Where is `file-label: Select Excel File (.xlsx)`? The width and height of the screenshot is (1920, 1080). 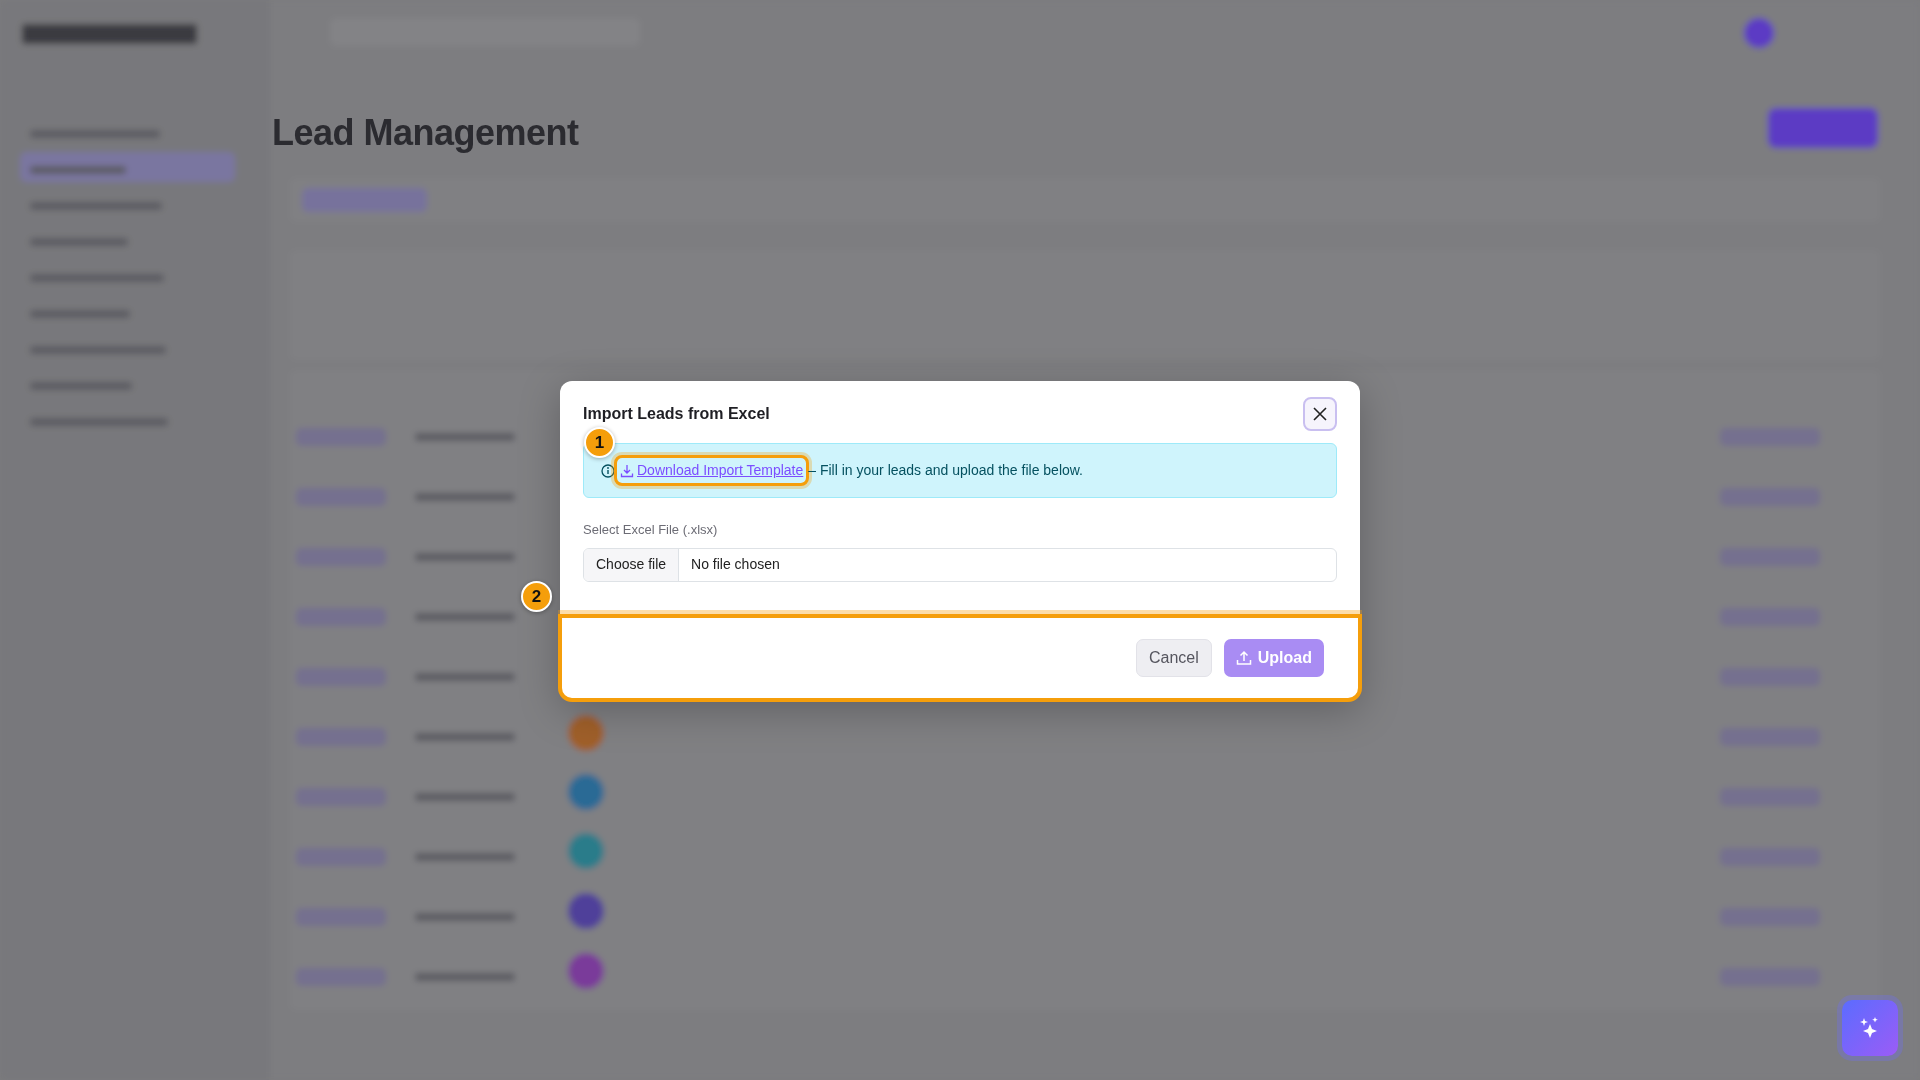 file-label: Select Excel File (.xlsx) is located at coordinates (651, 530).